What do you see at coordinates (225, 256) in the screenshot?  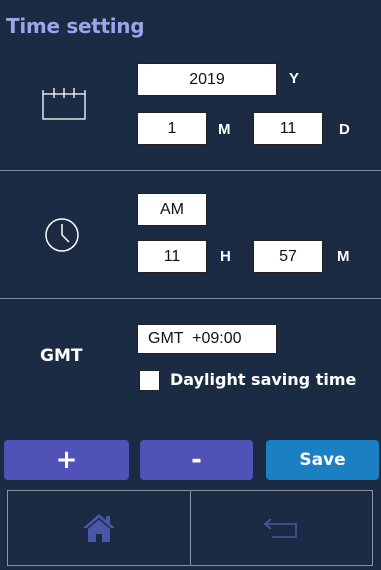 I see `hour-unit-label: H` at bounding box center [225, 256].